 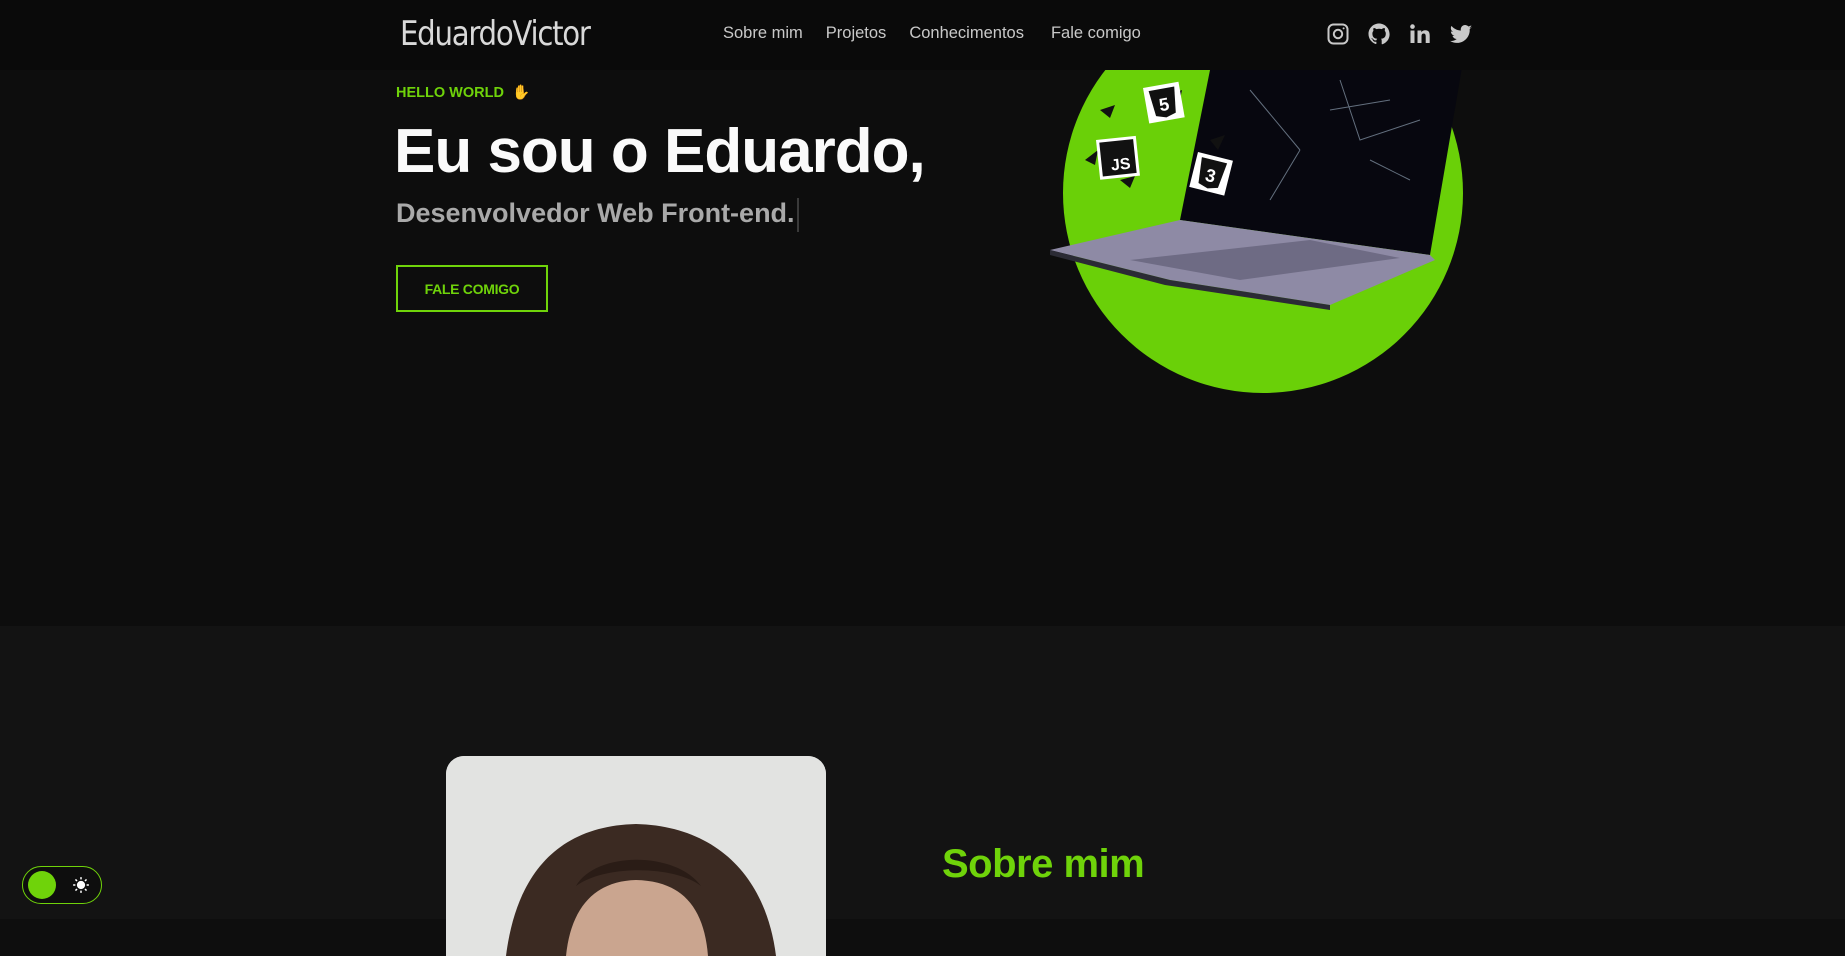 I want to click on typing-caret, so click(x=797, y=215).